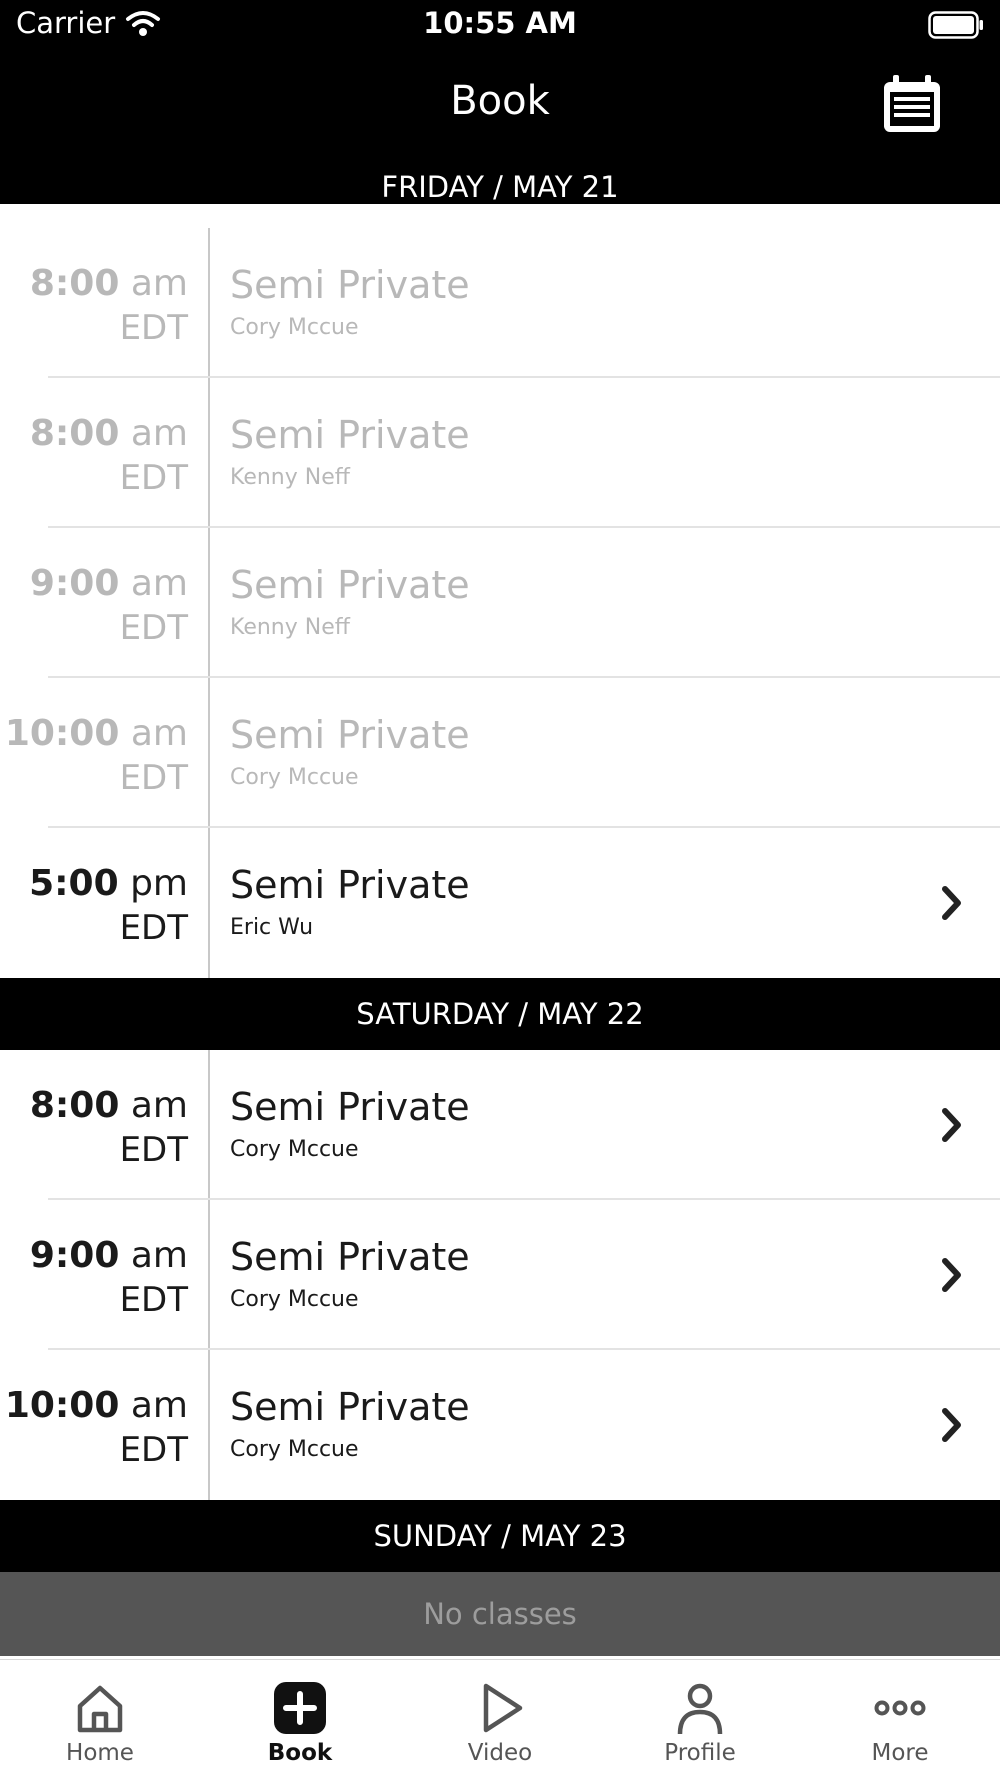  What do you see at coordinates (955, 25) in the screenshot?
I see `battery-icon` at bounding box center [955, 25].